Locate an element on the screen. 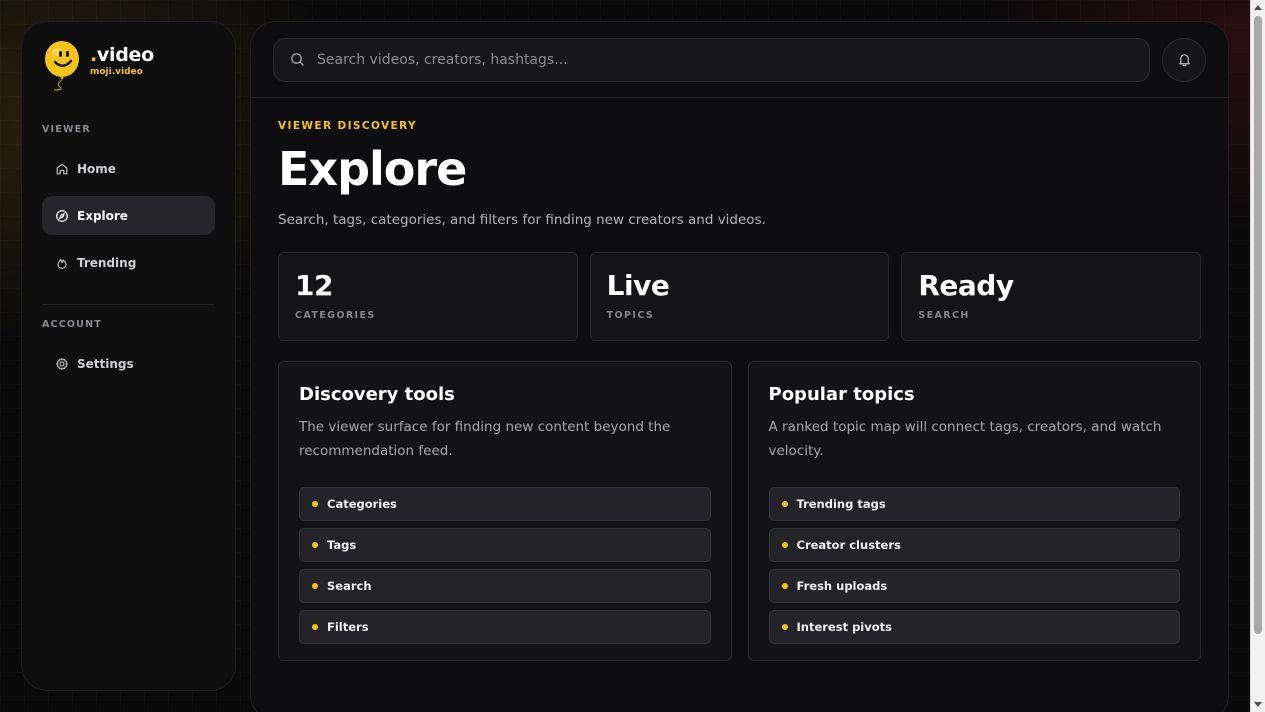  page-scrollbar is located at coordinates (1257, 356).